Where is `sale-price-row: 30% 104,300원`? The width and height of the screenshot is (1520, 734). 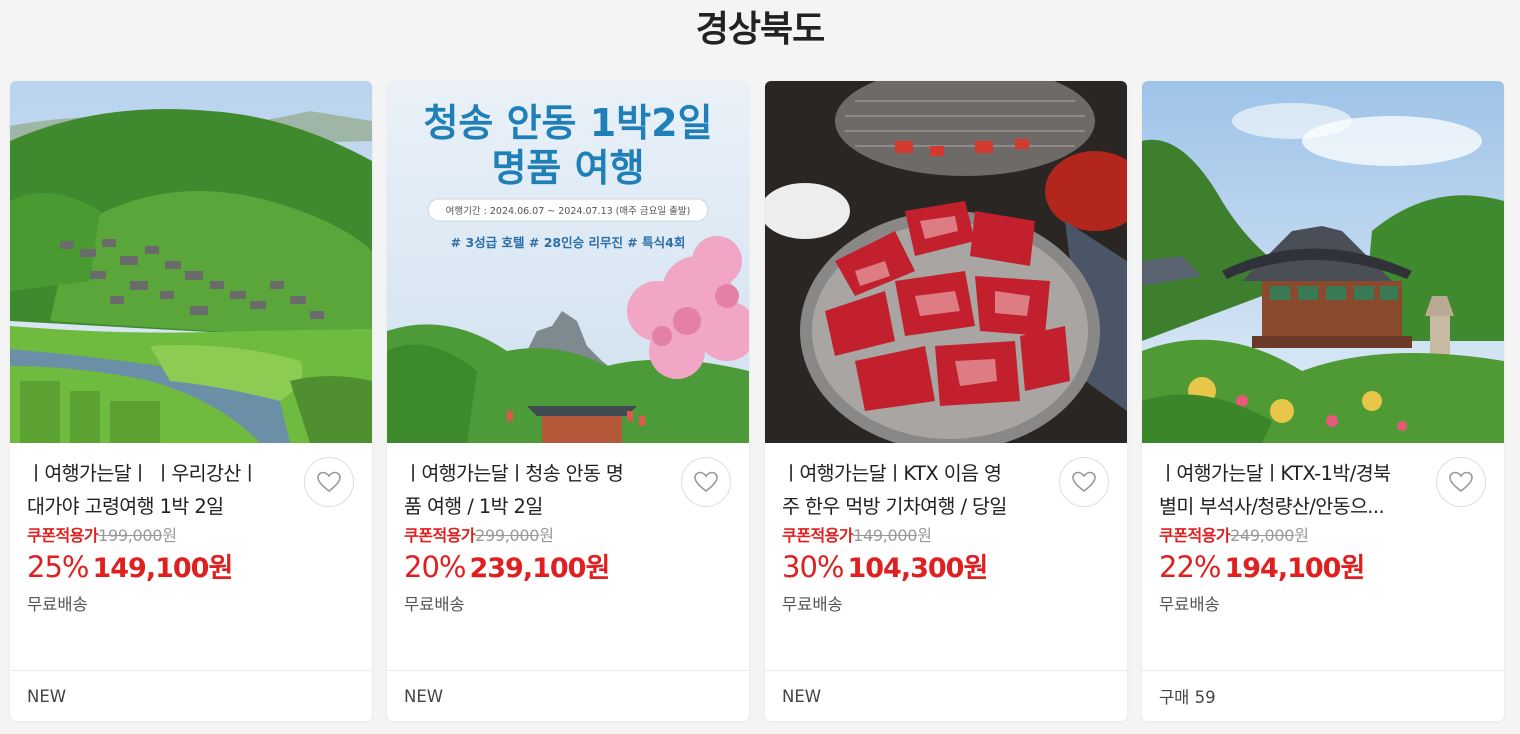
sale-price-row: 30% 104,300원 is located at coordinates (885, 569).